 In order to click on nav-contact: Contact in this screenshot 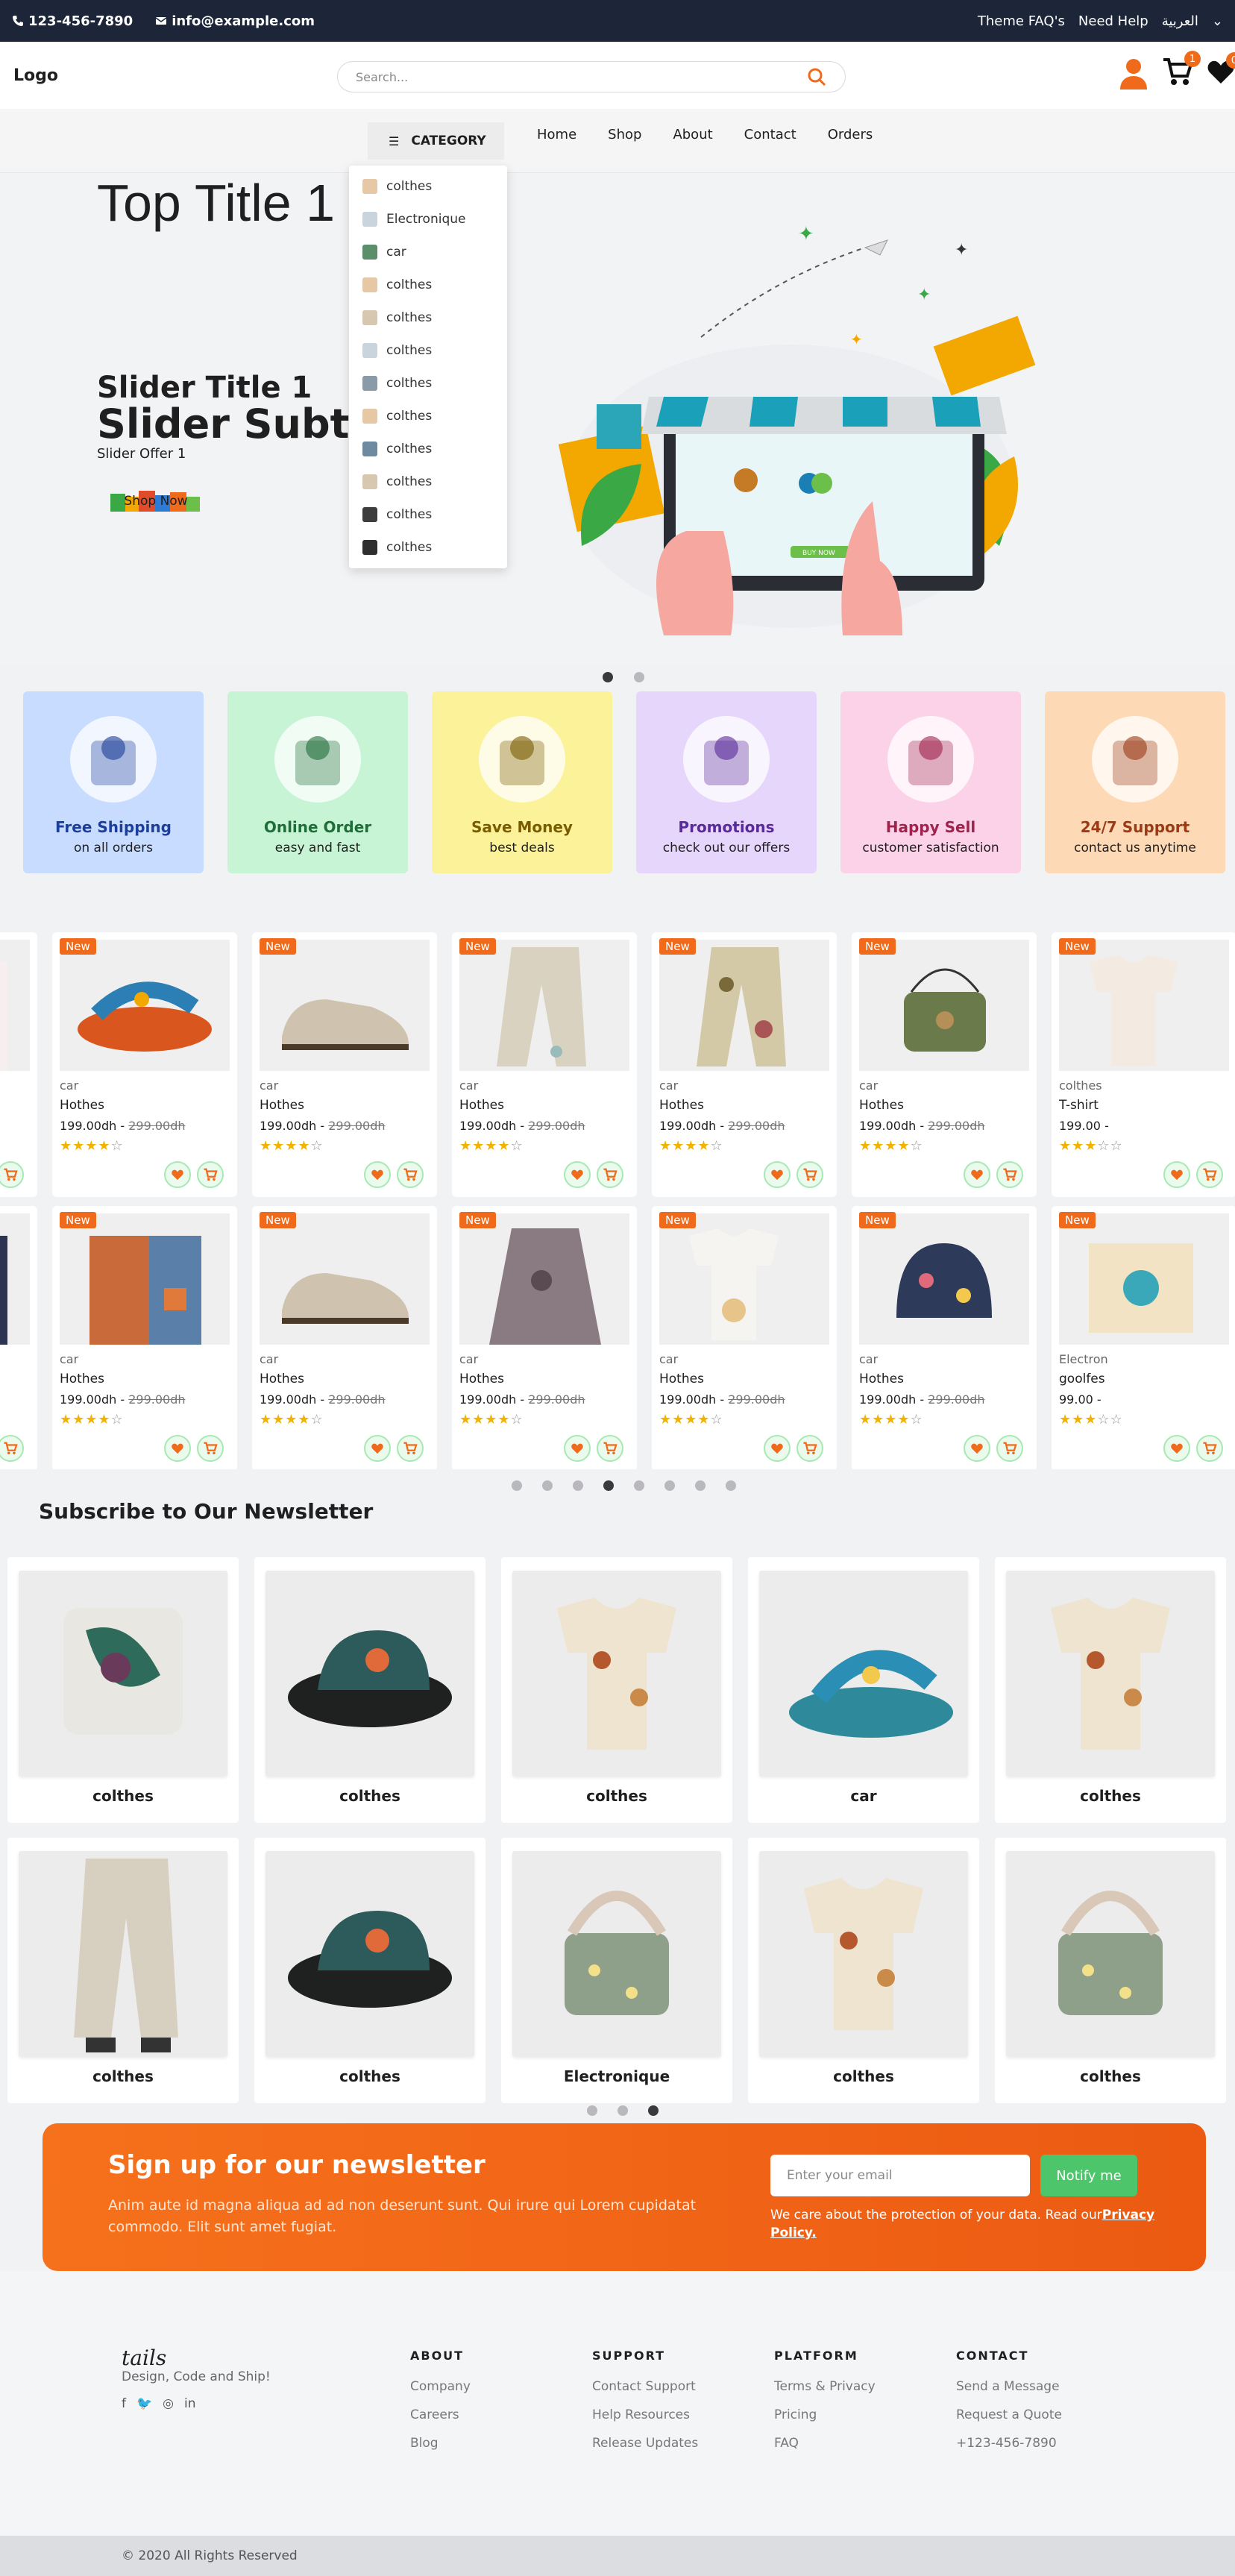, I will do `click(770, 135)`.